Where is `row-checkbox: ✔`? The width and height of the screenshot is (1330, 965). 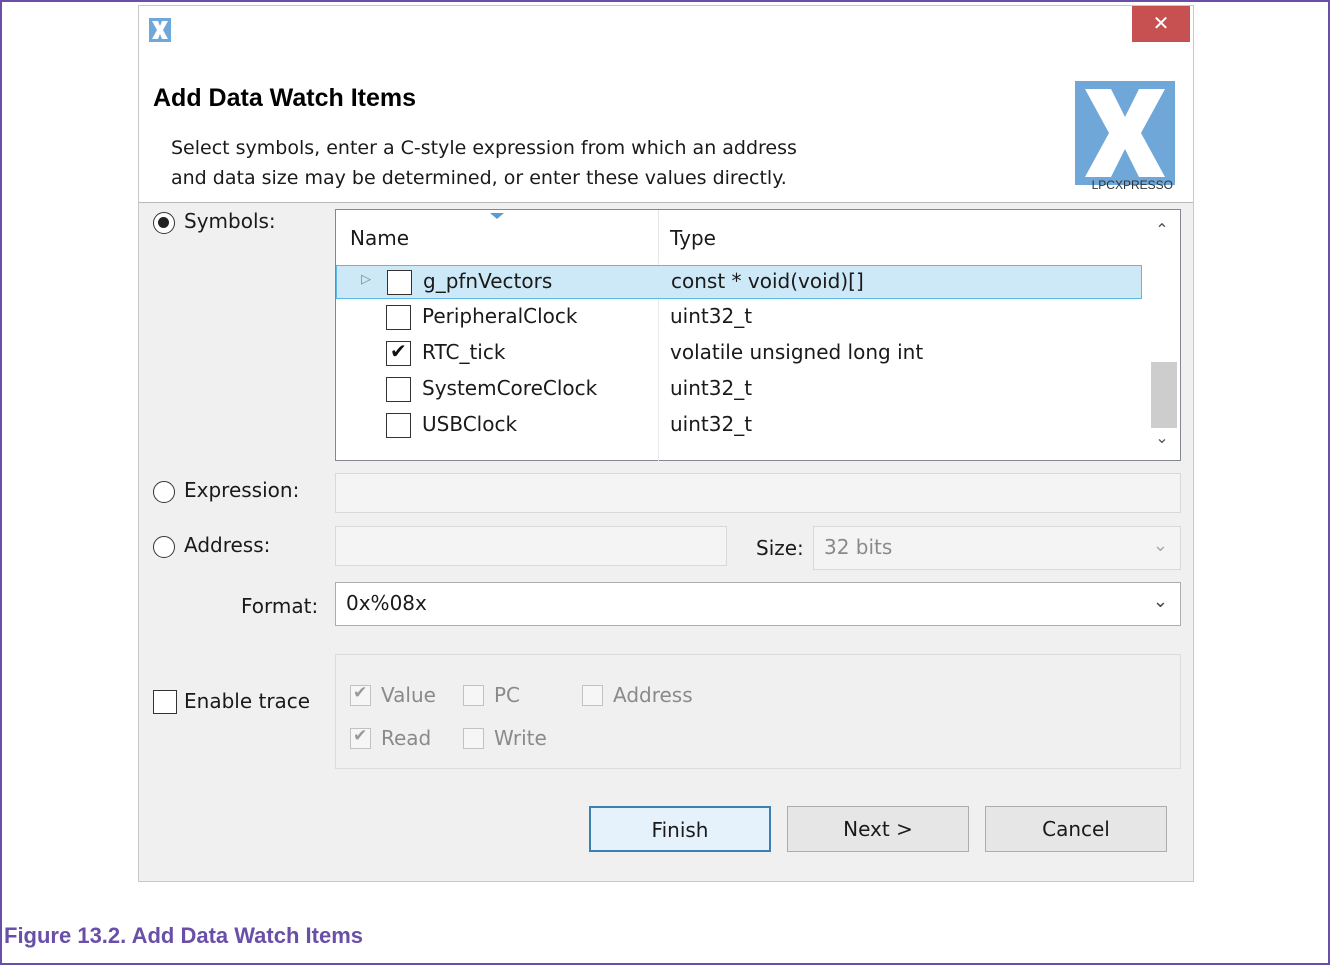 row-checkbox: ✔ is located at coordinates (398, 352).